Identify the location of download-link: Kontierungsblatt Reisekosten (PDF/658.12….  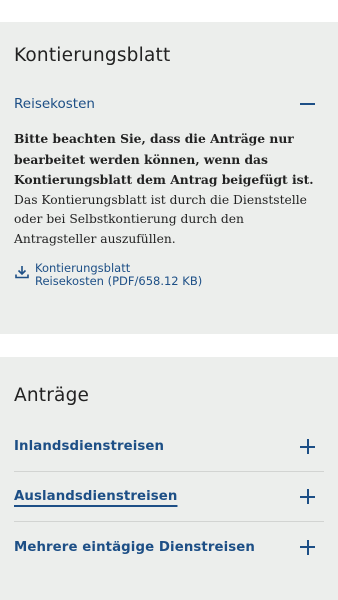
(169, 275).